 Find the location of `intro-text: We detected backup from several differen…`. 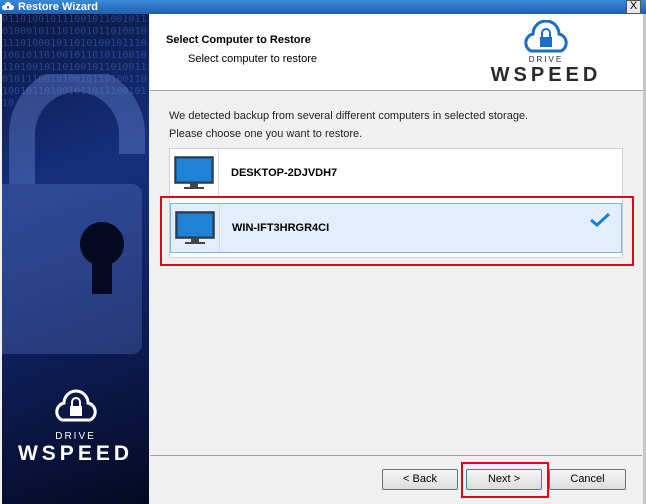

intro-text: We detected backup from several differen… is located at coordinates (348, 125).